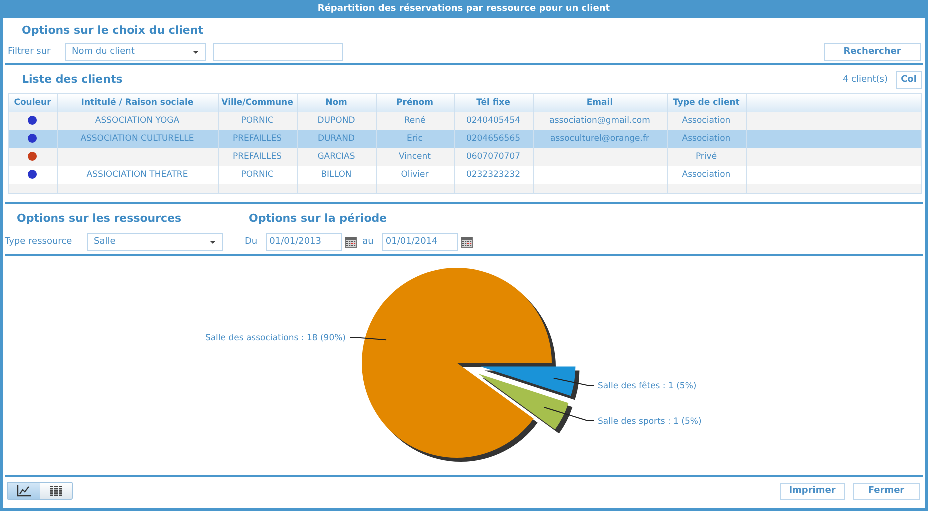  I want to click on column-header: Prénom, so click(415, 103).